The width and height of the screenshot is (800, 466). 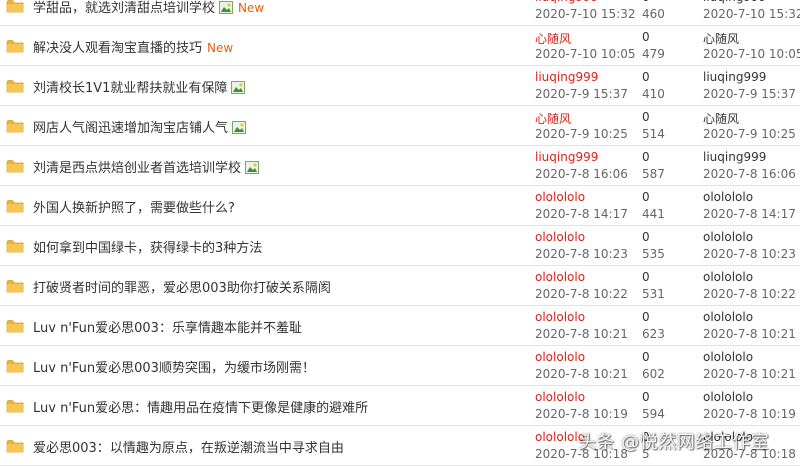 I want to click on thread-title-link: 如何拿到中国绿卡，获得绿卡的3种方法, so click(x=147, y=246).